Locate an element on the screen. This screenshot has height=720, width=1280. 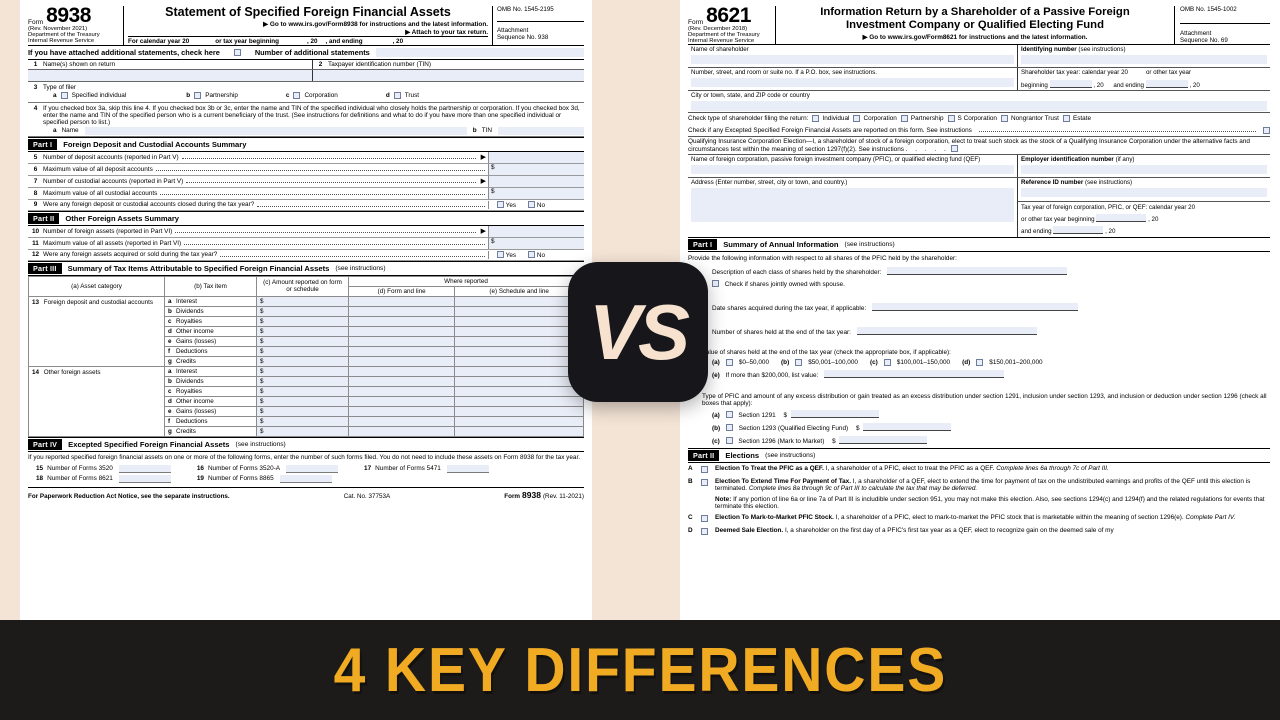
line-1-input is located at coordinates (170, 75).